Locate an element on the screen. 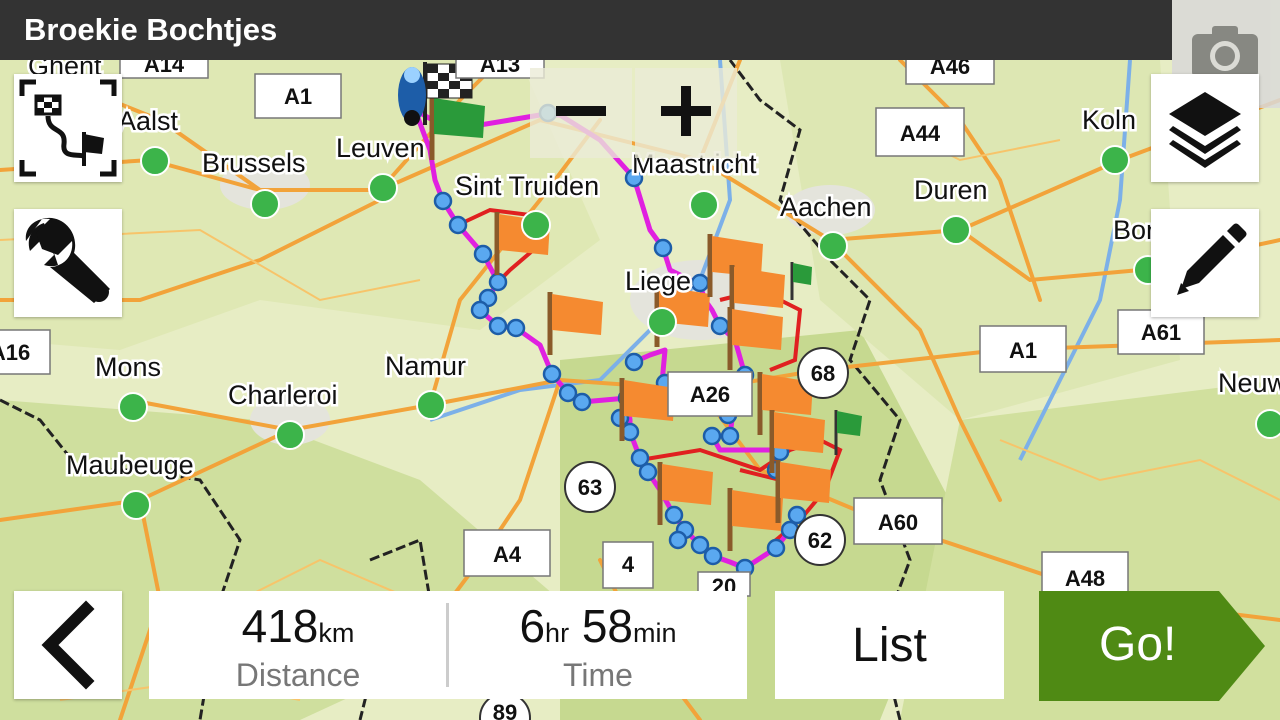 This screenshot has height=720, width=1280. city-label: Aachen is located at coordinates (826, 207).